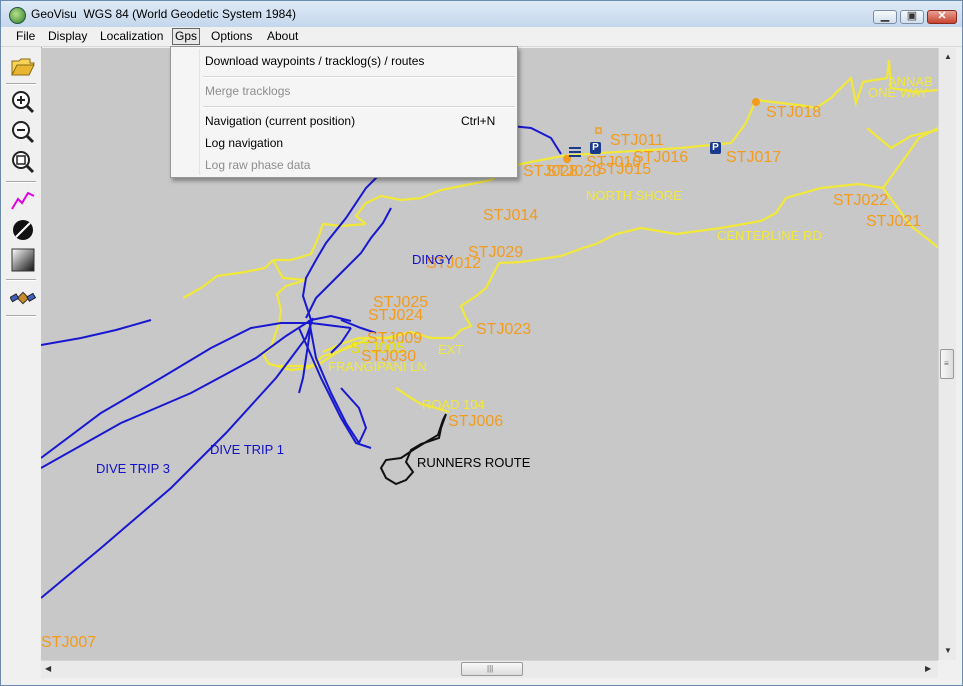 The image size is (963, 686). I want to click on close-icon: ✕, so click(942, 16).